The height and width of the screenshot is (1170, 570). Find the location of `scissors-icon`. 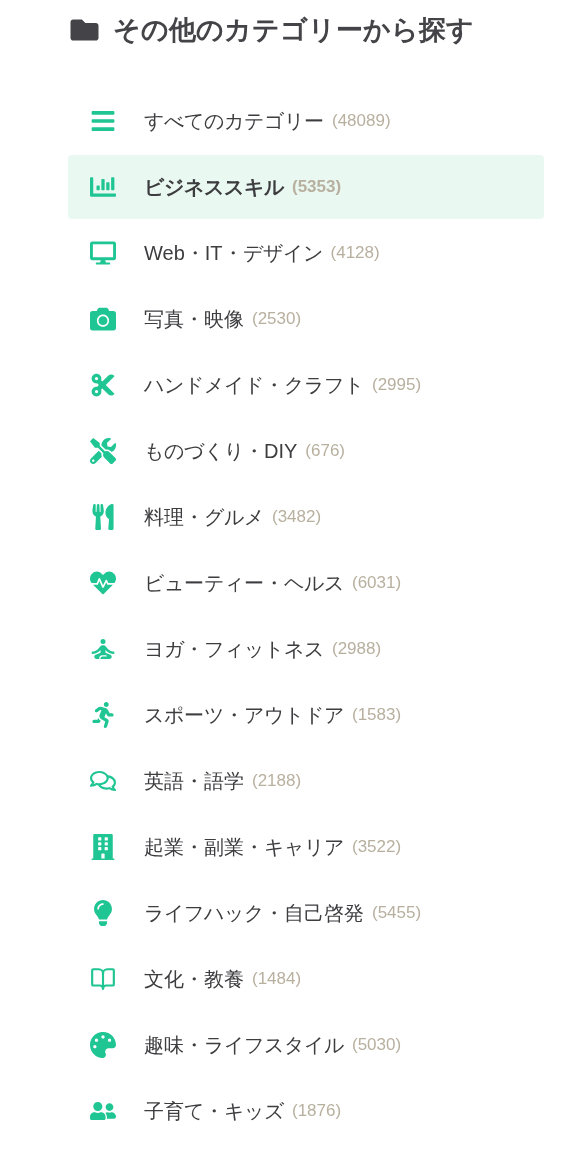

scissors-icon is located at coordinates (103, 385).